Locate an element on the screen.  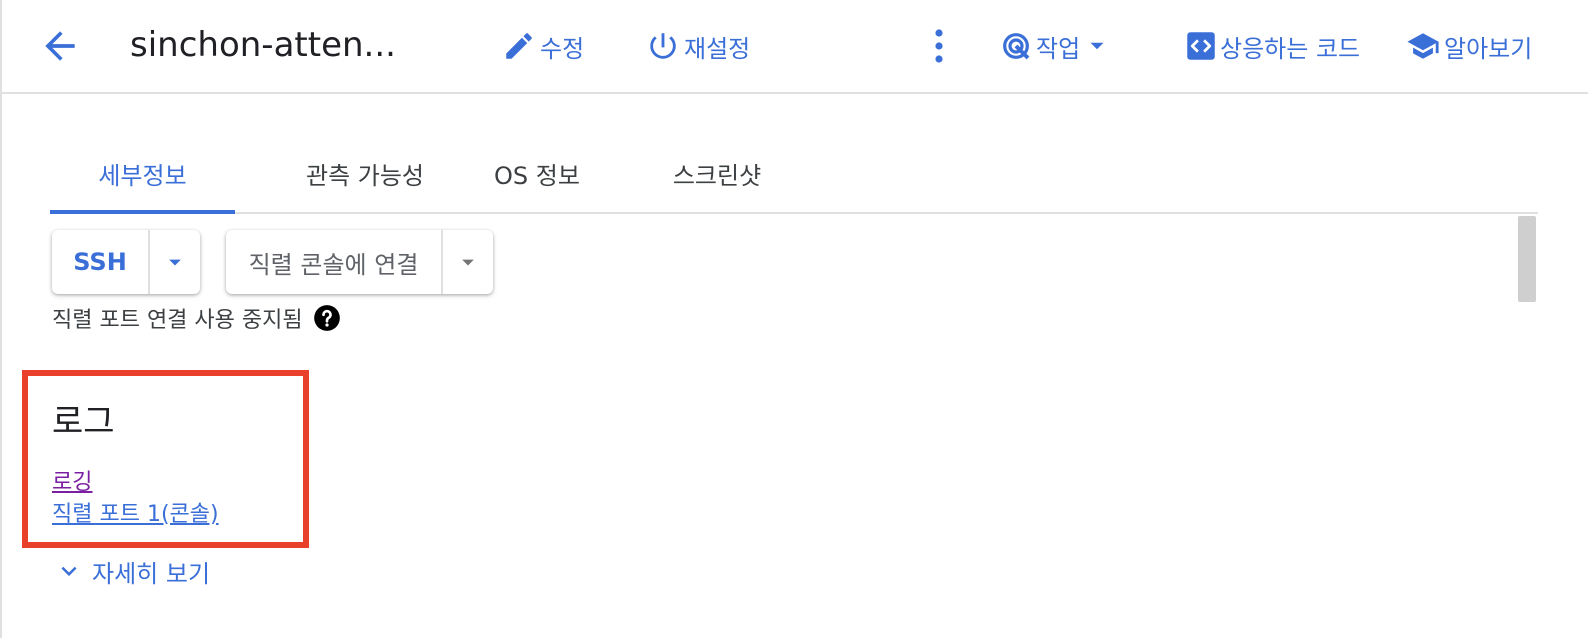
show-more-label: 자세히 보기 is located at coordinates (151, 573).